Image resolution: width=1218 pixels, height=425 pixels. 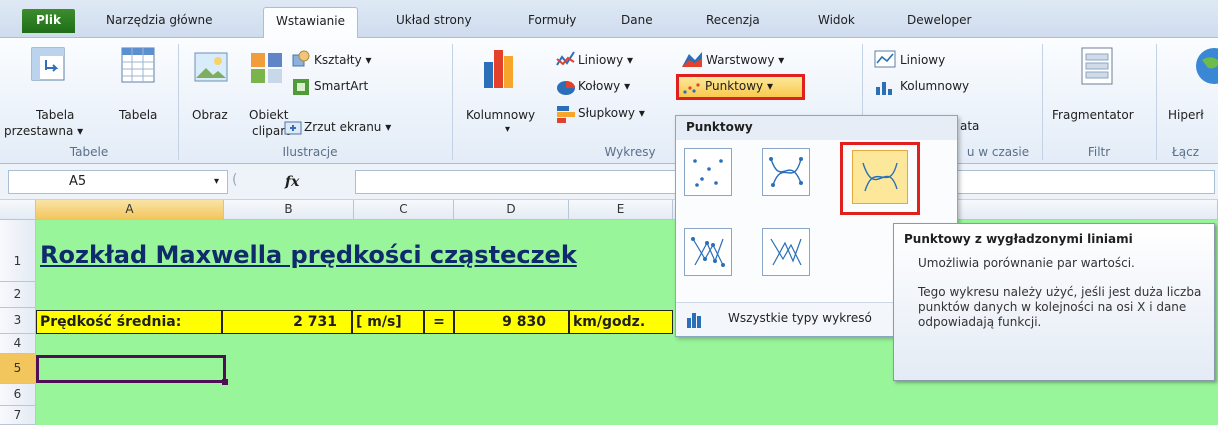 I want to click on scatter-chart-icon, so click(x=691, y=88).